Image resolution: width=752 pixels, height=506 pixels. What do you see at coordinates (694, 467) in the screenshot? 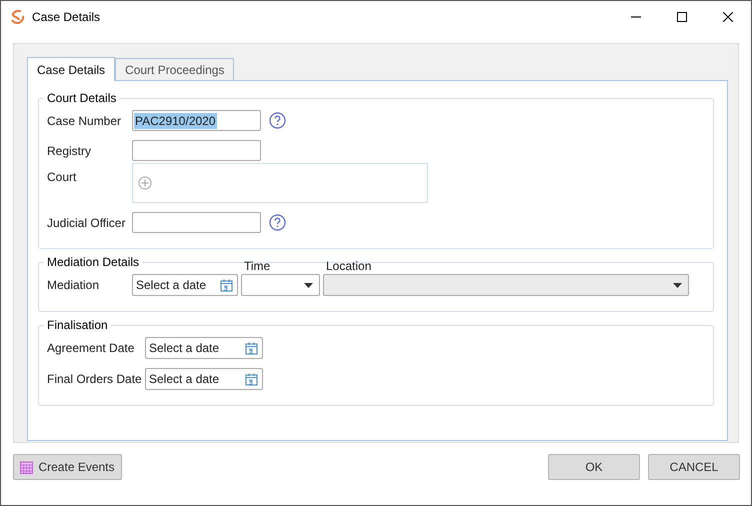
I see `cancel-button: CANCEL` at bounding box center [694, 467].